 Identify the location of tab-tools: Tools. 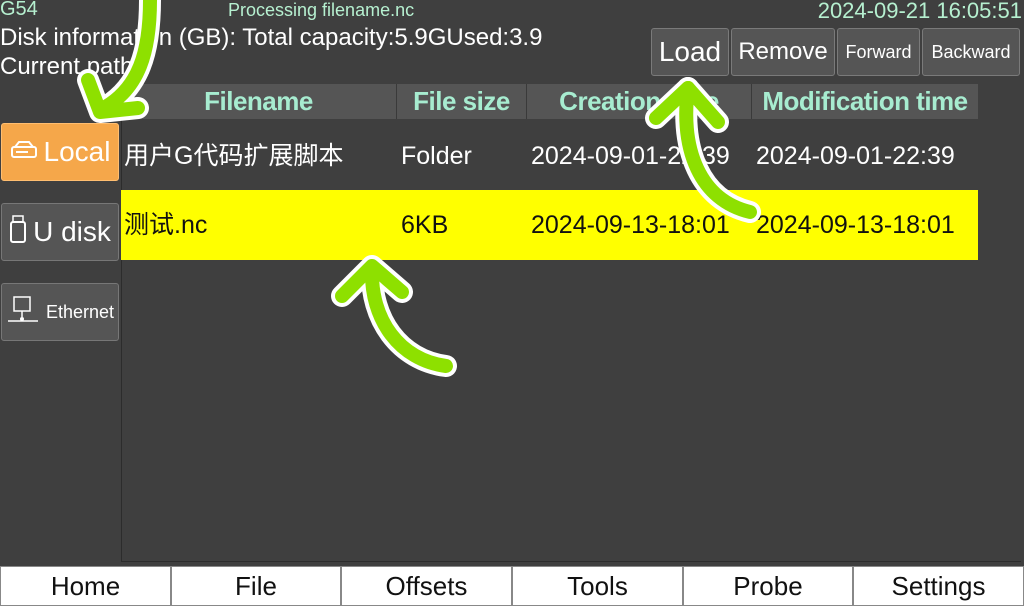
(597, 586).